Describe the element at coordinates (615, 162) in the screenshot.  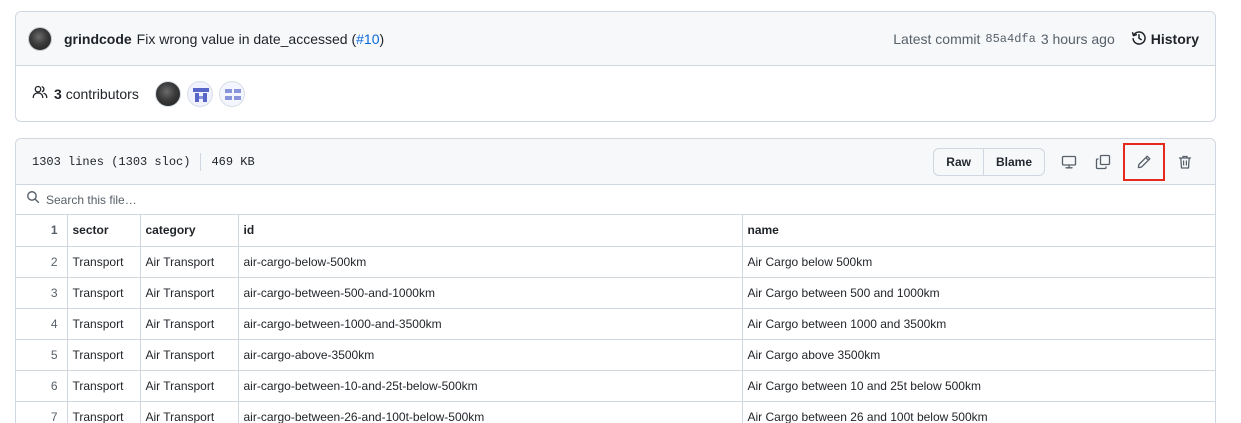
I see `file-header: 1303 lines (1303 sloc) 469 KB Raw Blame` at that location.